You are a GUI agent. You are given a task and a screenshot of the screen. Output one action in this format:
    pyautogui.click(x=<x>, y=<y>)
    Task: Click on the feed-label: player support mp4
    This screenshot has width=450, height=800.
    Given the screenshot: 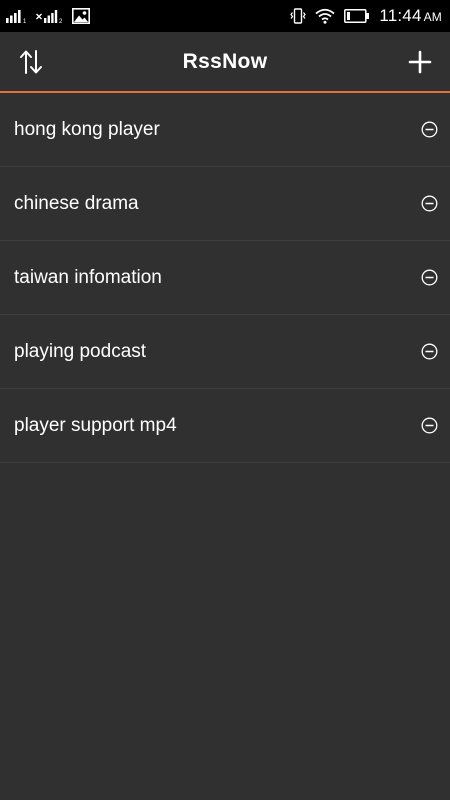 What is the action you would take?
    pyautogui.click(x=95, y=425)
    